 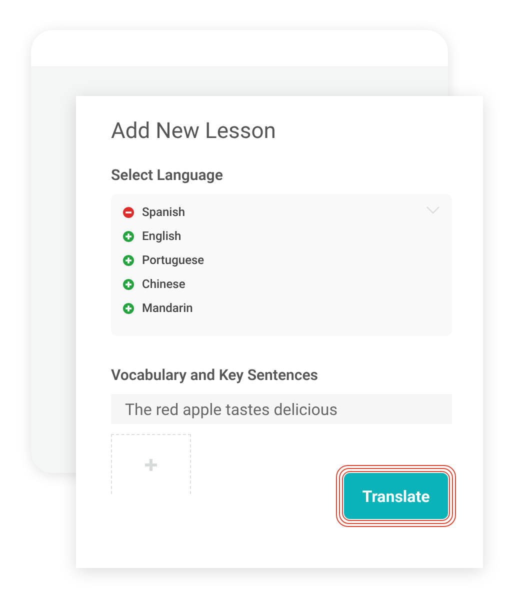 What do you see at coordinates (164, 212) in the screenshot?
I see `language-name: Spanish` at bounding box center [164, 212].